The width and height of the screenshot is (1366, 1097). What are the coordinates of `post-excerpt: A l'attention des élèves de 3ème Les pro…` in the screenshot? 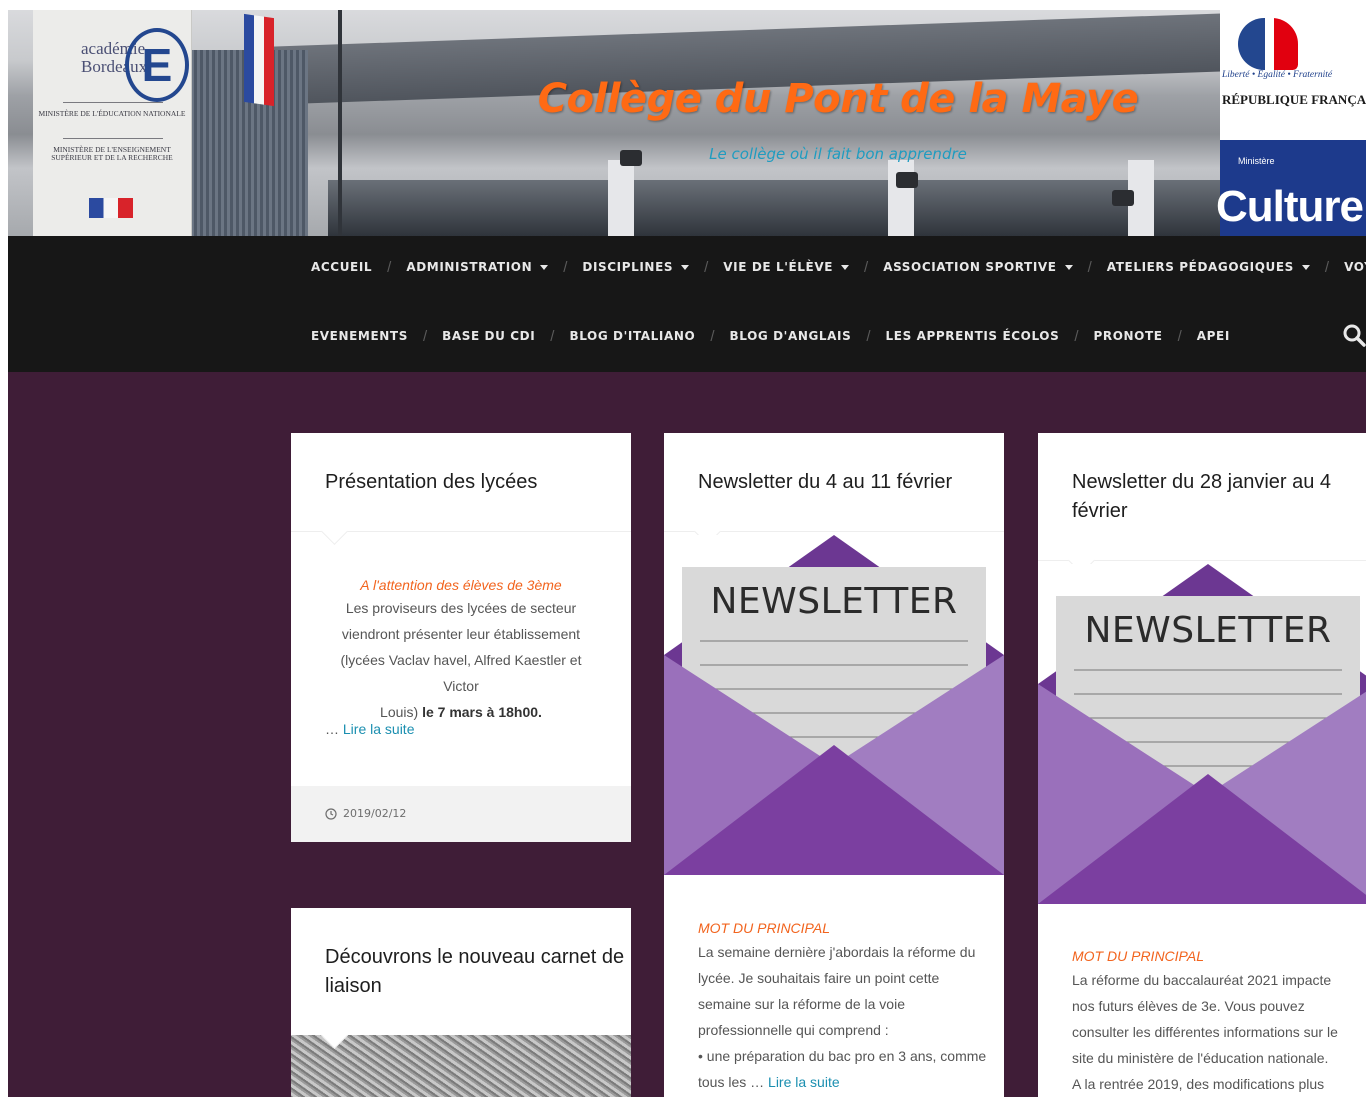 It's located at (461, 650).